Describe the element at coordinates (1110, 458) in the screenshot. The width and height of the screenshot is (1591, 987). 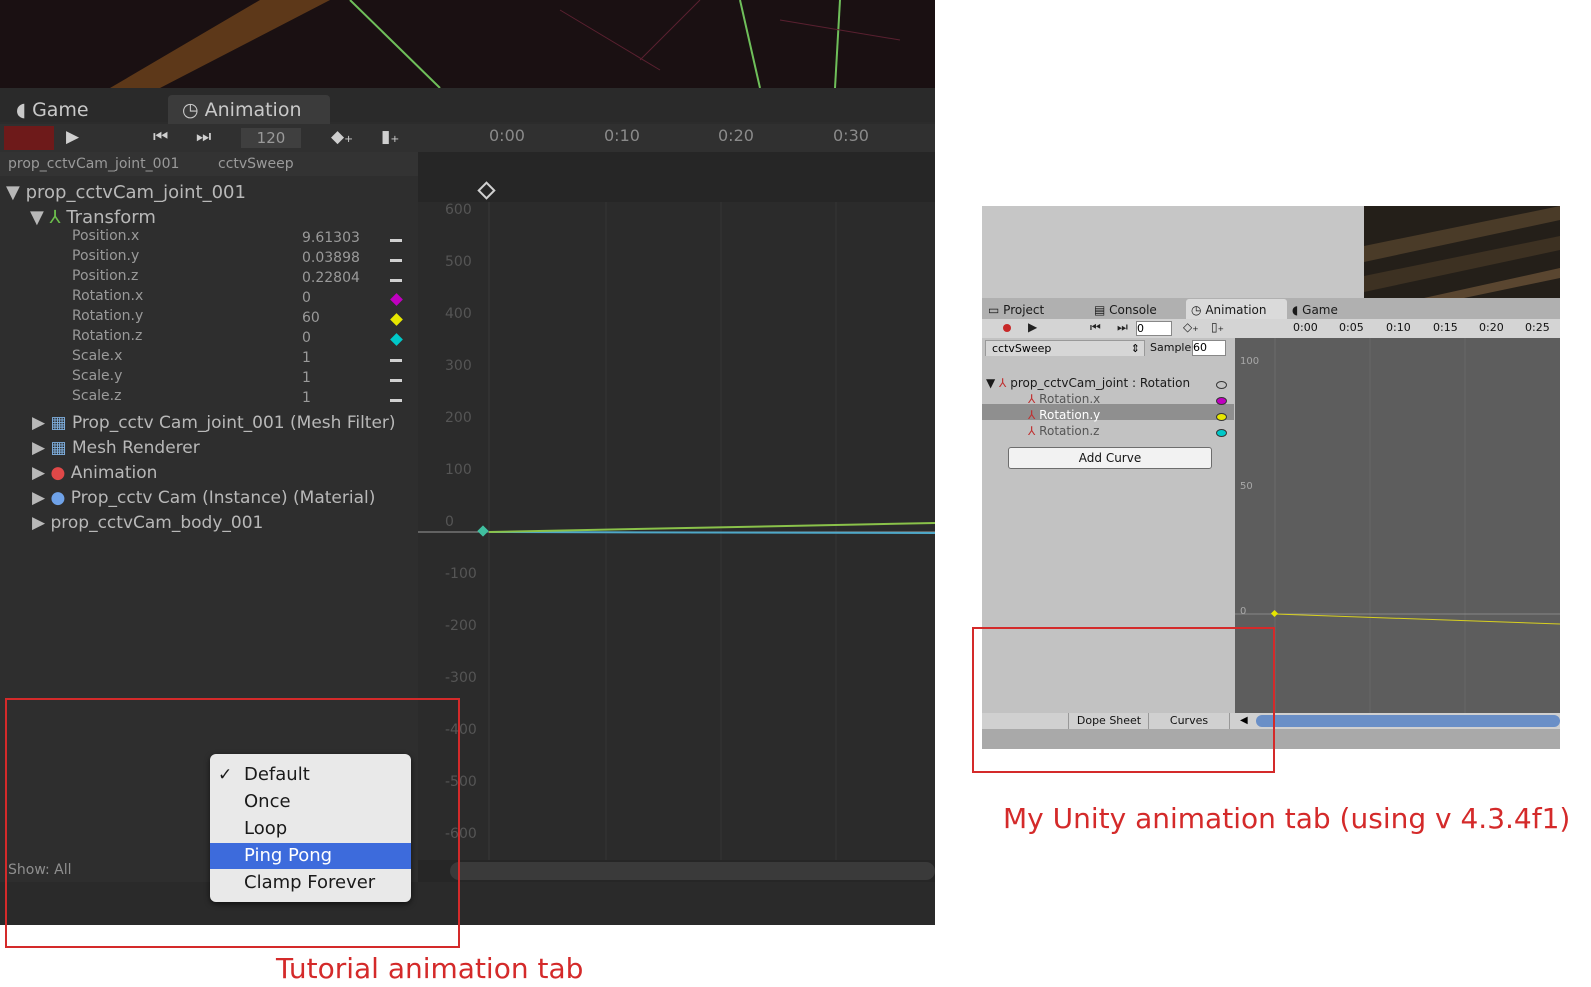
I see `add-curve-button: Add Curve` at that location.